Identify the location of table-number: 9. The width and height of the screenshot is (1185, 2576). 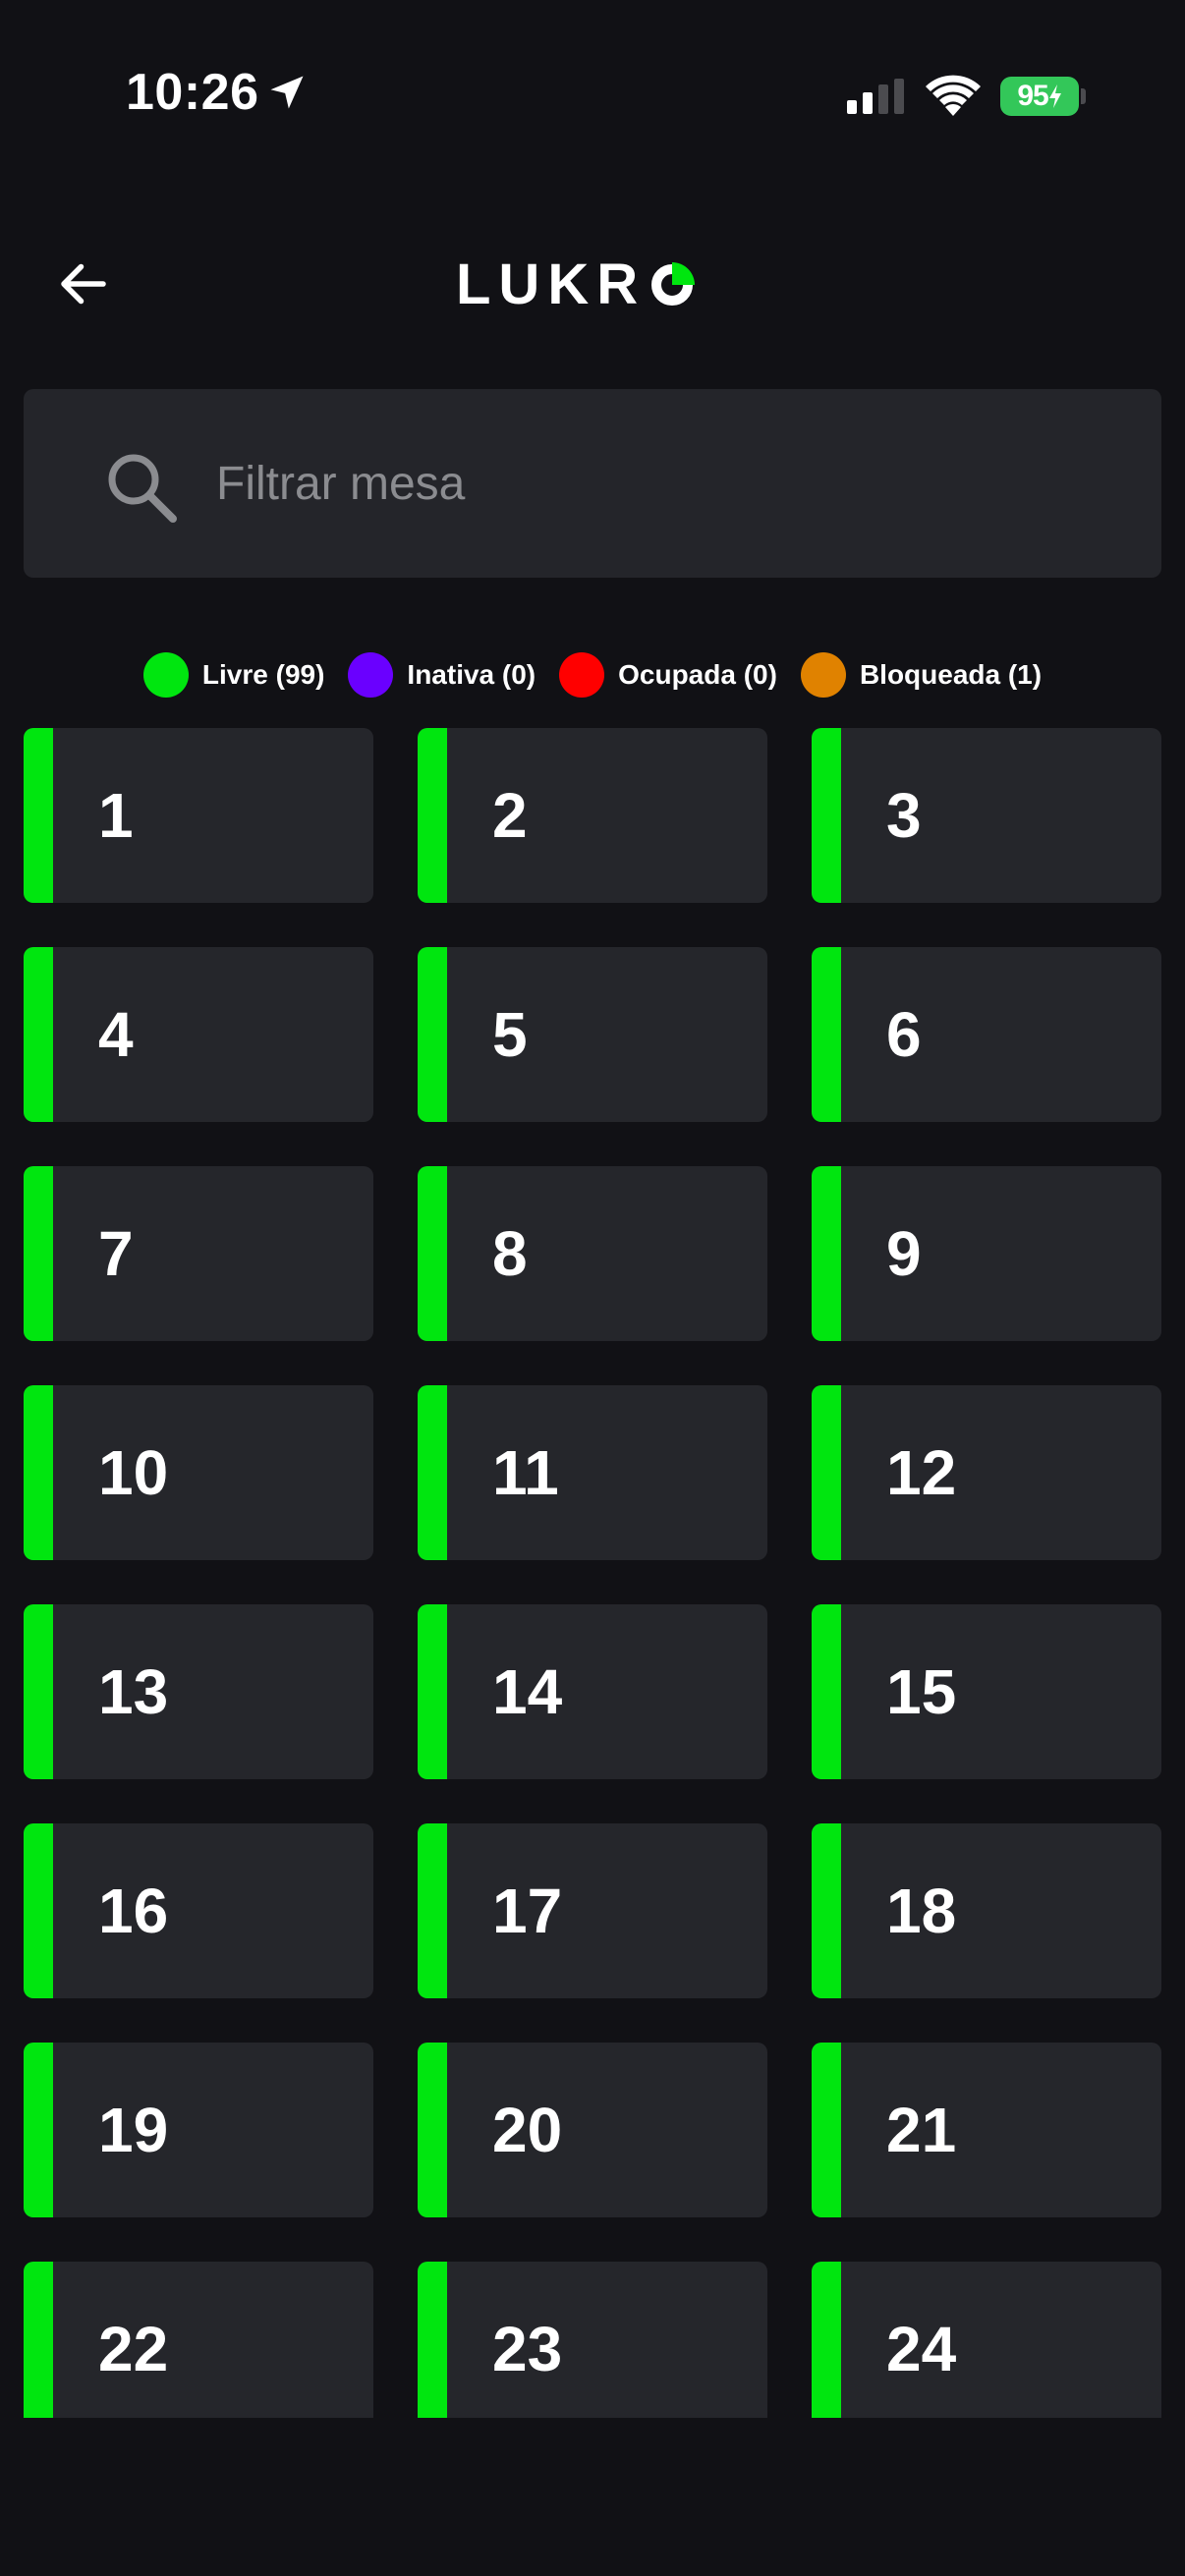
(904, 1253).